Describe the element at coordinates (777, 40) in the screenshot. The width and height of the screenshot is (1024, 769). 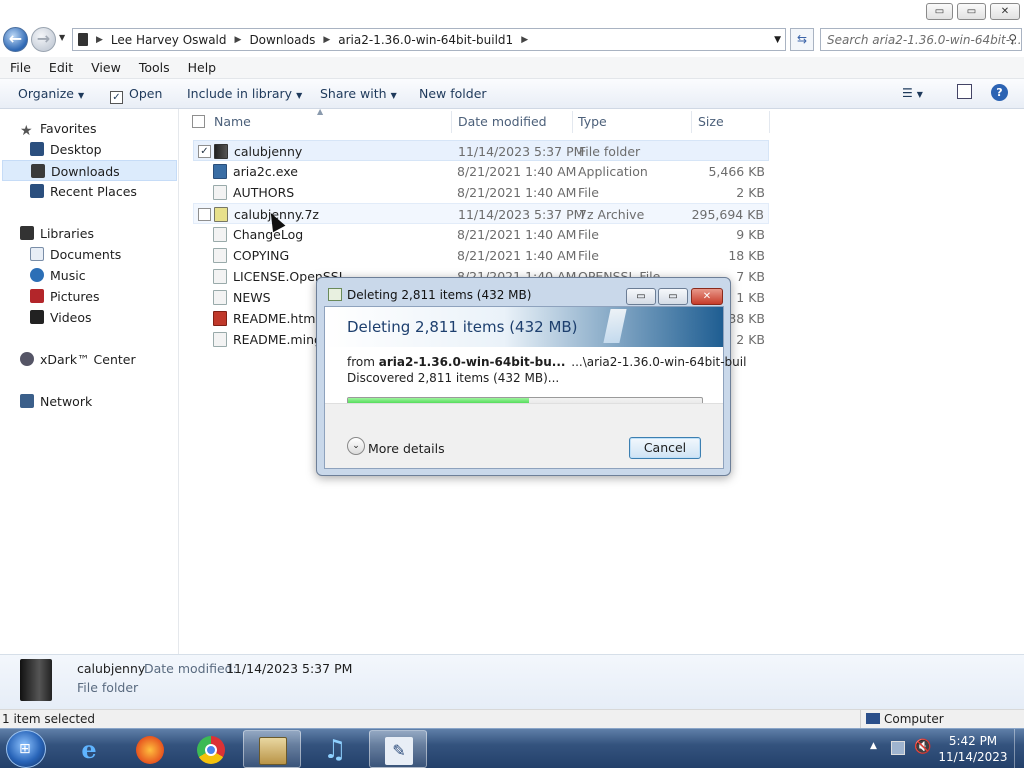
I see `address-dropdown-icon: ▼` at that location.